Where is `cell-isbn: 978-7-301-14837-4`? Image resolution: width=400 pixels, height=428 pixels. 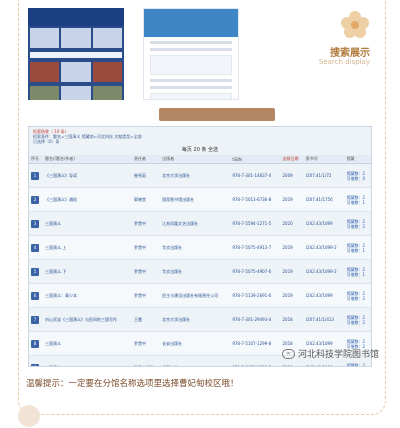
cell-isbn: 978-7-301-14837-4 is located at coordinates (252, 175).